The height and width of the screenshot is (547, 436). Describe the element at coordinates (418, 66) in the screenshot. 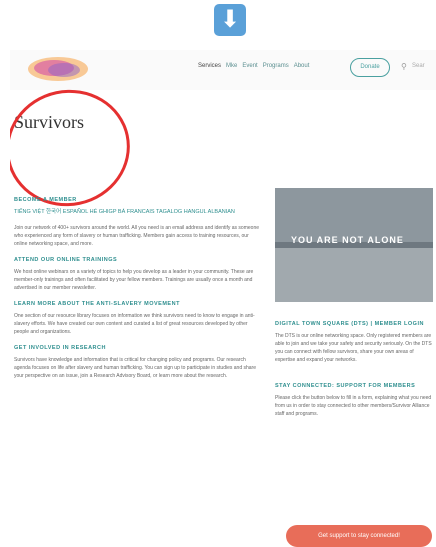

I see `search-label: Sear` at that location.